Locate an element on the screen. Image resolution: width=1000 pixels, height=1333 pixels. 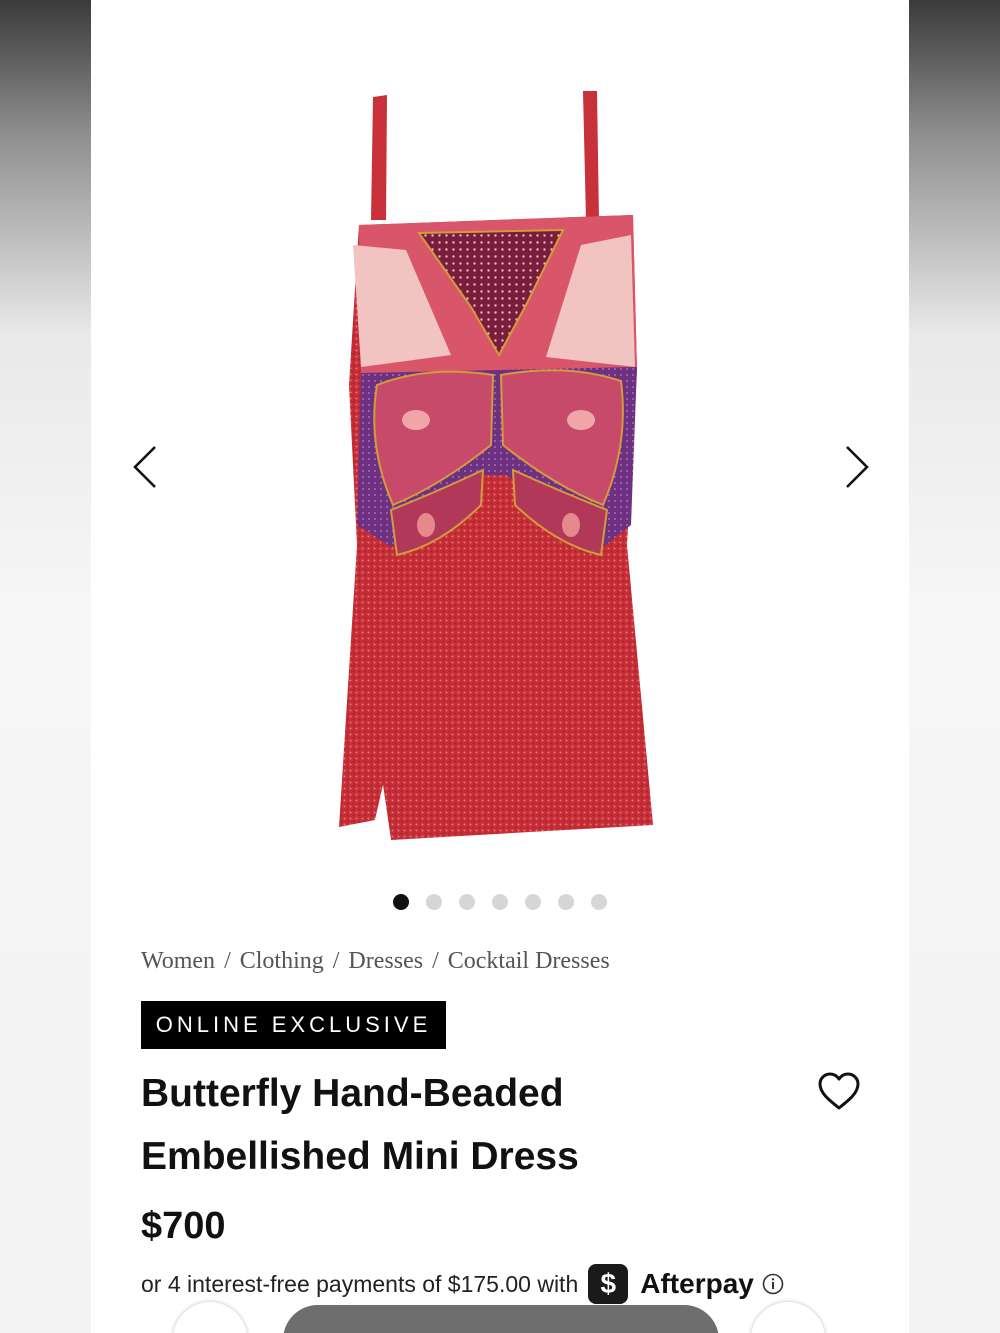
breadcrumb: Women / Clothing / Dresses / Cocktail Dresses is located at coordinates (375, 961).